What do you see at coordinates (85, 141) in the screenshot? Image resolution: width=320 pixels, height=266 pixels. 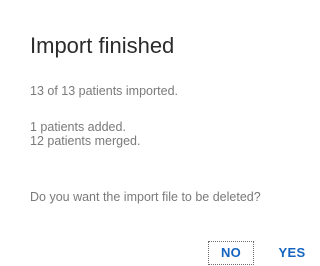 I see `merged-summary-text: 12 patients merged.` at bounding box center [85, 141].